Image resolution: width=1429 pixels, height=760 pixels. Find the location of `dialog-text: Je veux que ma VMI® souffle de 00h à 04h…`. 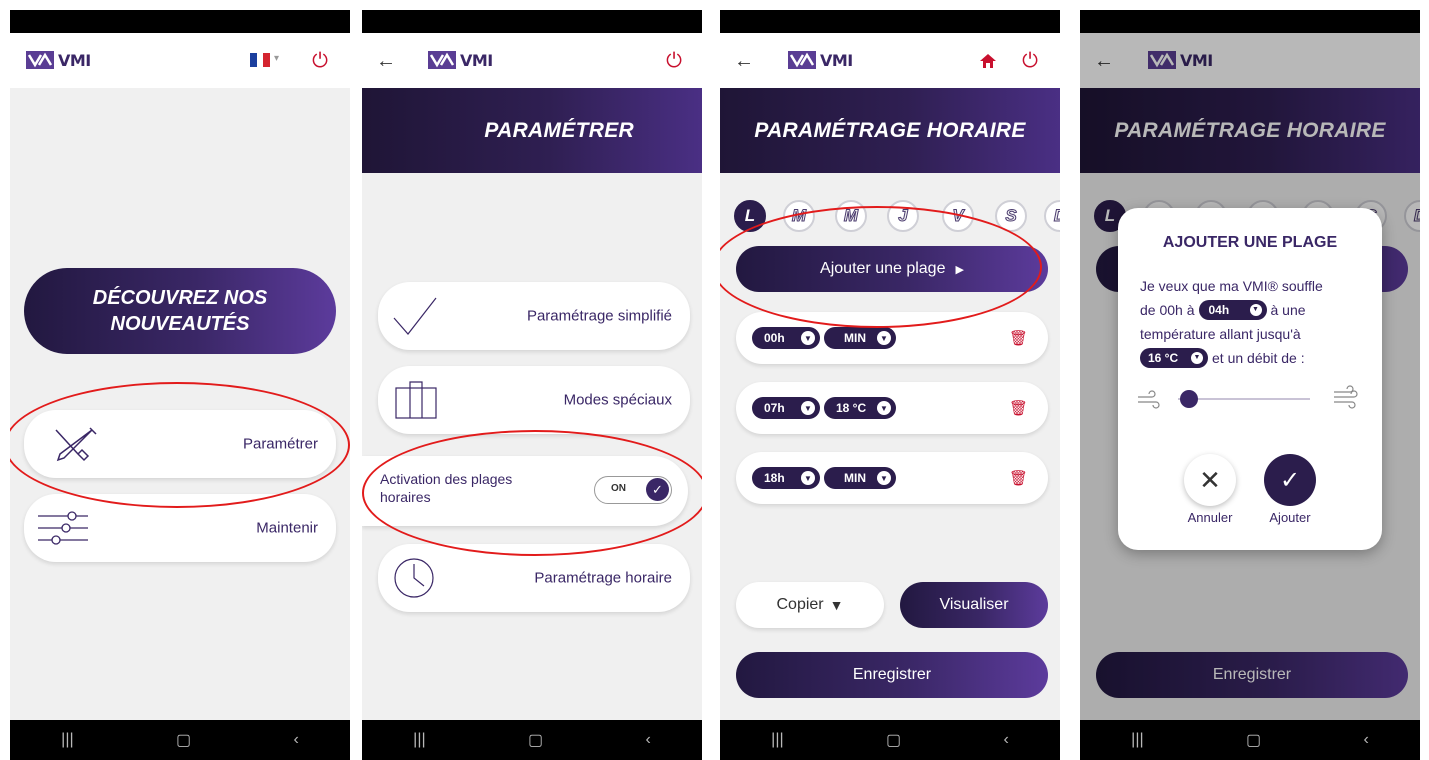

dialog-text: Je veux que ma VMI® souffle de 00h à 04h… is located at coordinates (1255, 322).